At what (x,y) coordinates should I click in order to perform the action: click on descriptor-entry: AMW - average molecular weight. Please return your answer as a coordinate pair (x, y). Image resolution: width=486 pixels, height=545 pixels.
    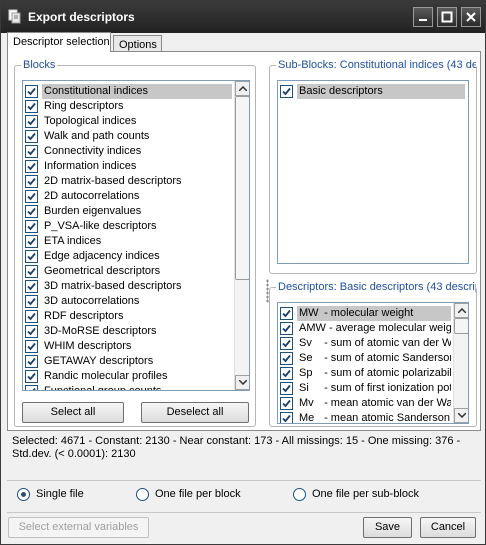
    Looking at the image, I should click on (374, 328).